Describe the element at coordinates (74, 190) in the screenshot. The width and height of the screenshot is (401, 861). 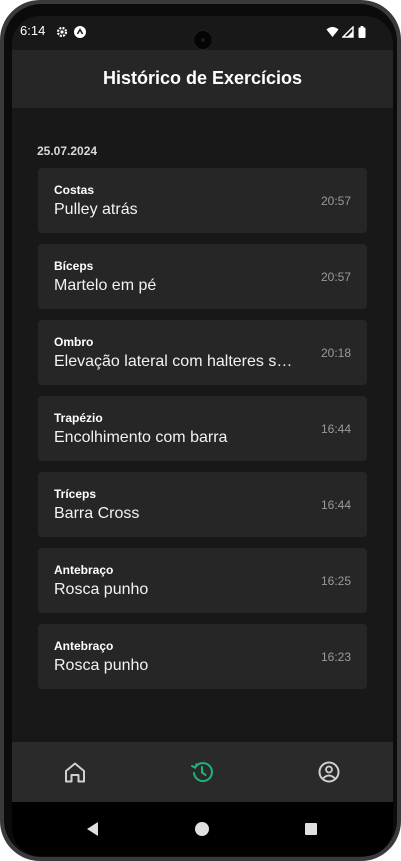
I see `entry-category: Costas` at that location.